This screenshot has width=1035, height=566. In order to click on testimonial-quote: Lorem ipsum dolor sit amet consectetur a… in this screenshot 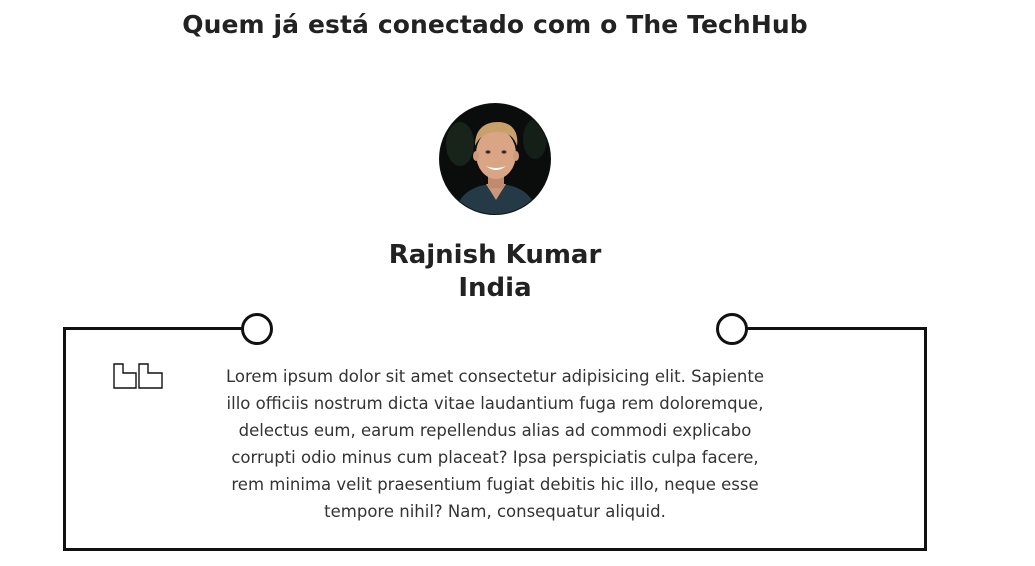, I will do `click(495, 444)`.